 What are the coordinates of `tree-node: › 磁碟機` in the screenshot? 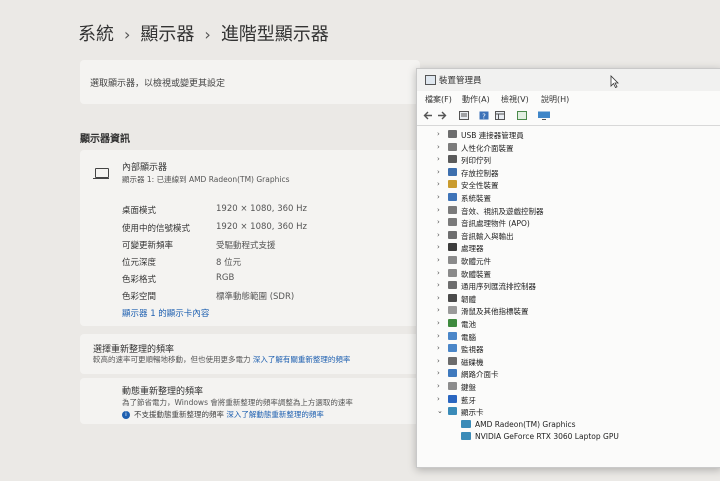 It's located at (567, 362).